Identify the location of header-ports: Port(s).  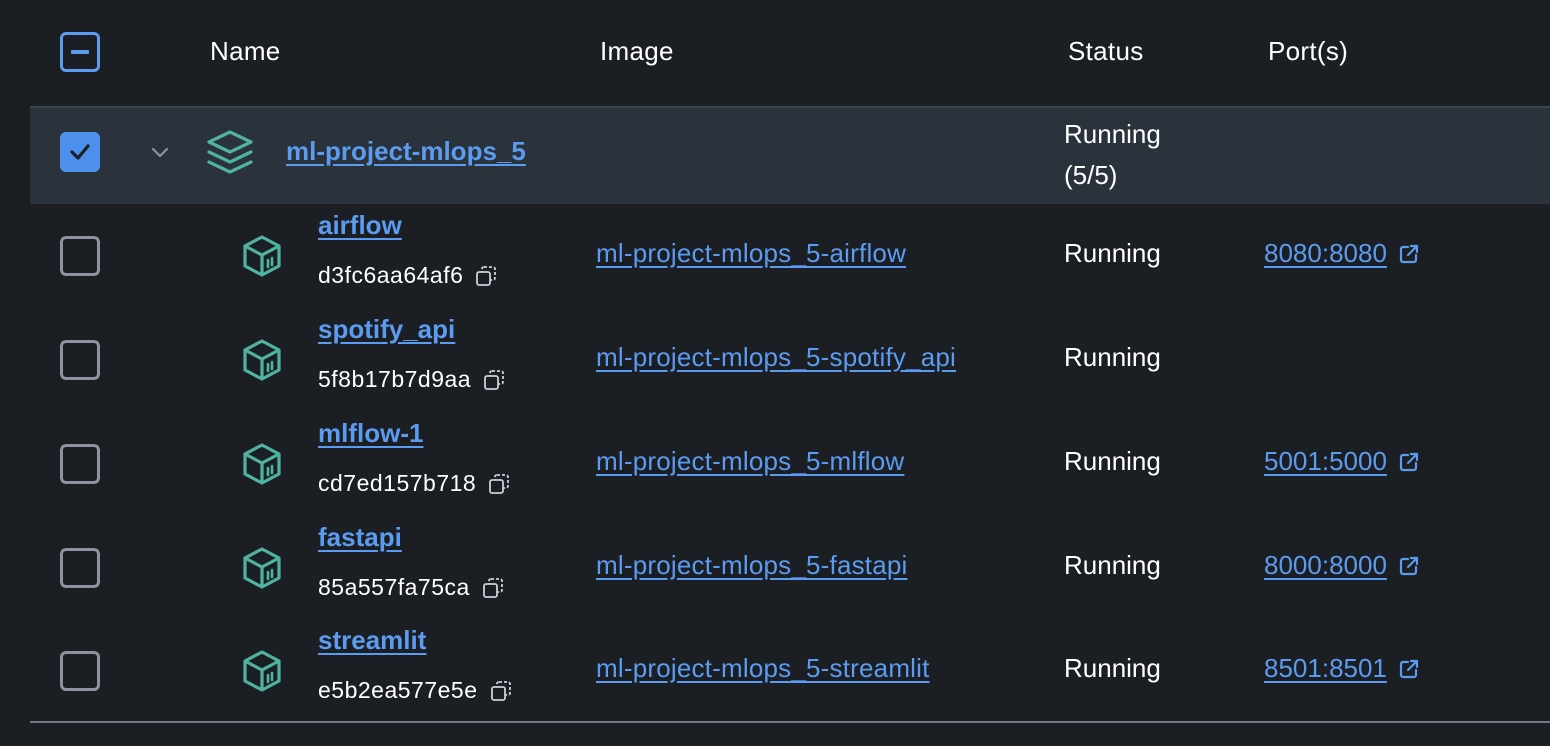
(1308, 51).